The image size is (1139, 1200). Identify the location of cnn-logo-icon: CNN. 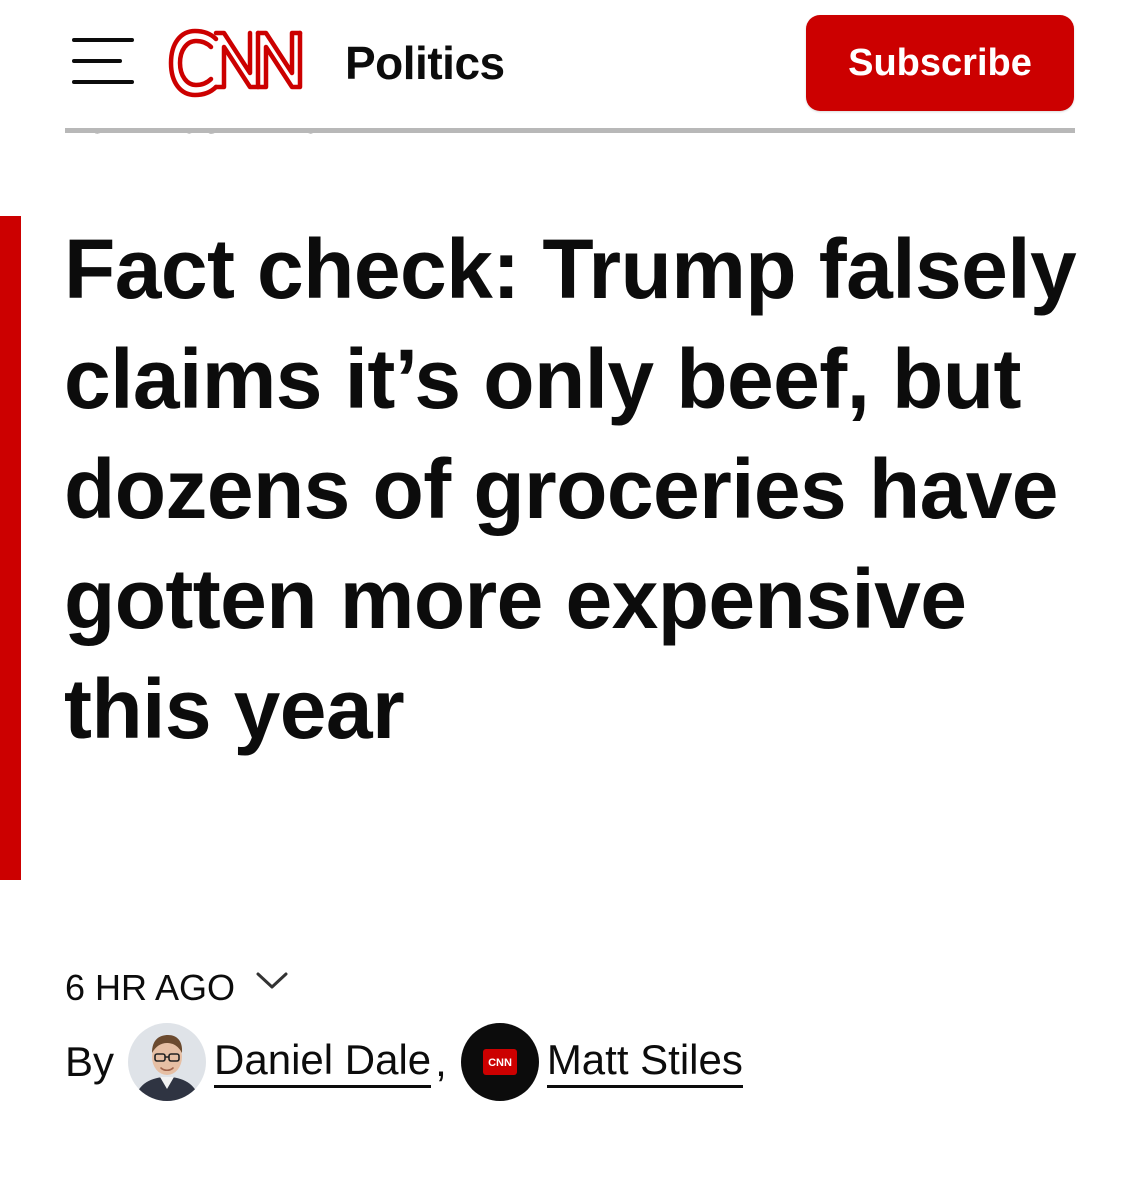
(500, 1063).